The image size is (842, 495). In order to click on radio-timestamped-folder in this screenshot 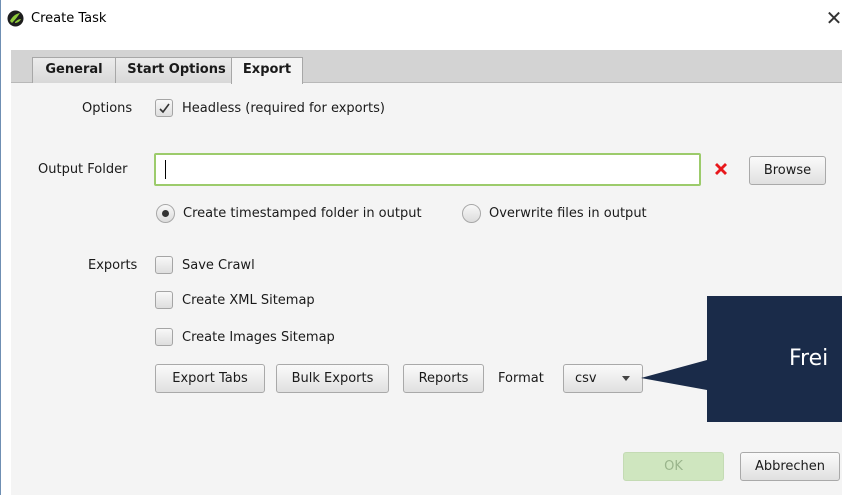, I will do `click(165, 213)`.